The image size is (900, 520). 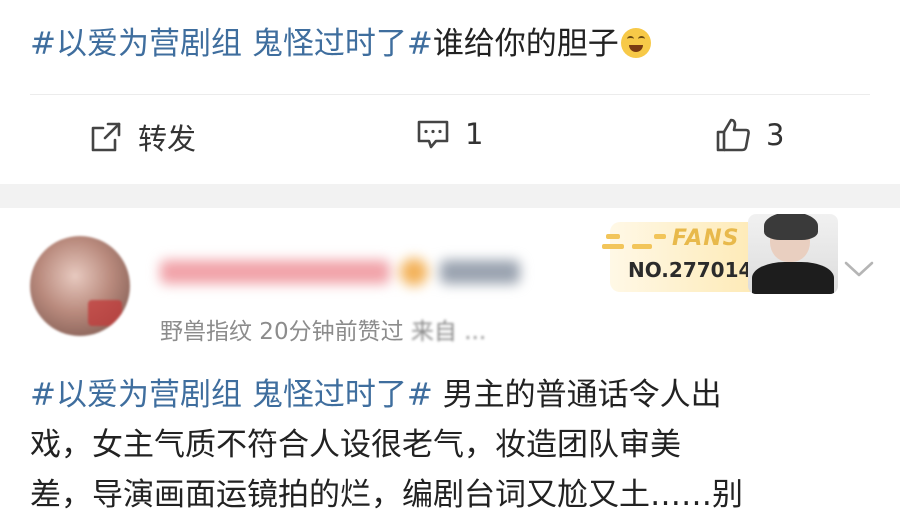 What do you see at coordinates (450, 94) in the screenshot?
I see `divider` at bounding box center [450, 94].